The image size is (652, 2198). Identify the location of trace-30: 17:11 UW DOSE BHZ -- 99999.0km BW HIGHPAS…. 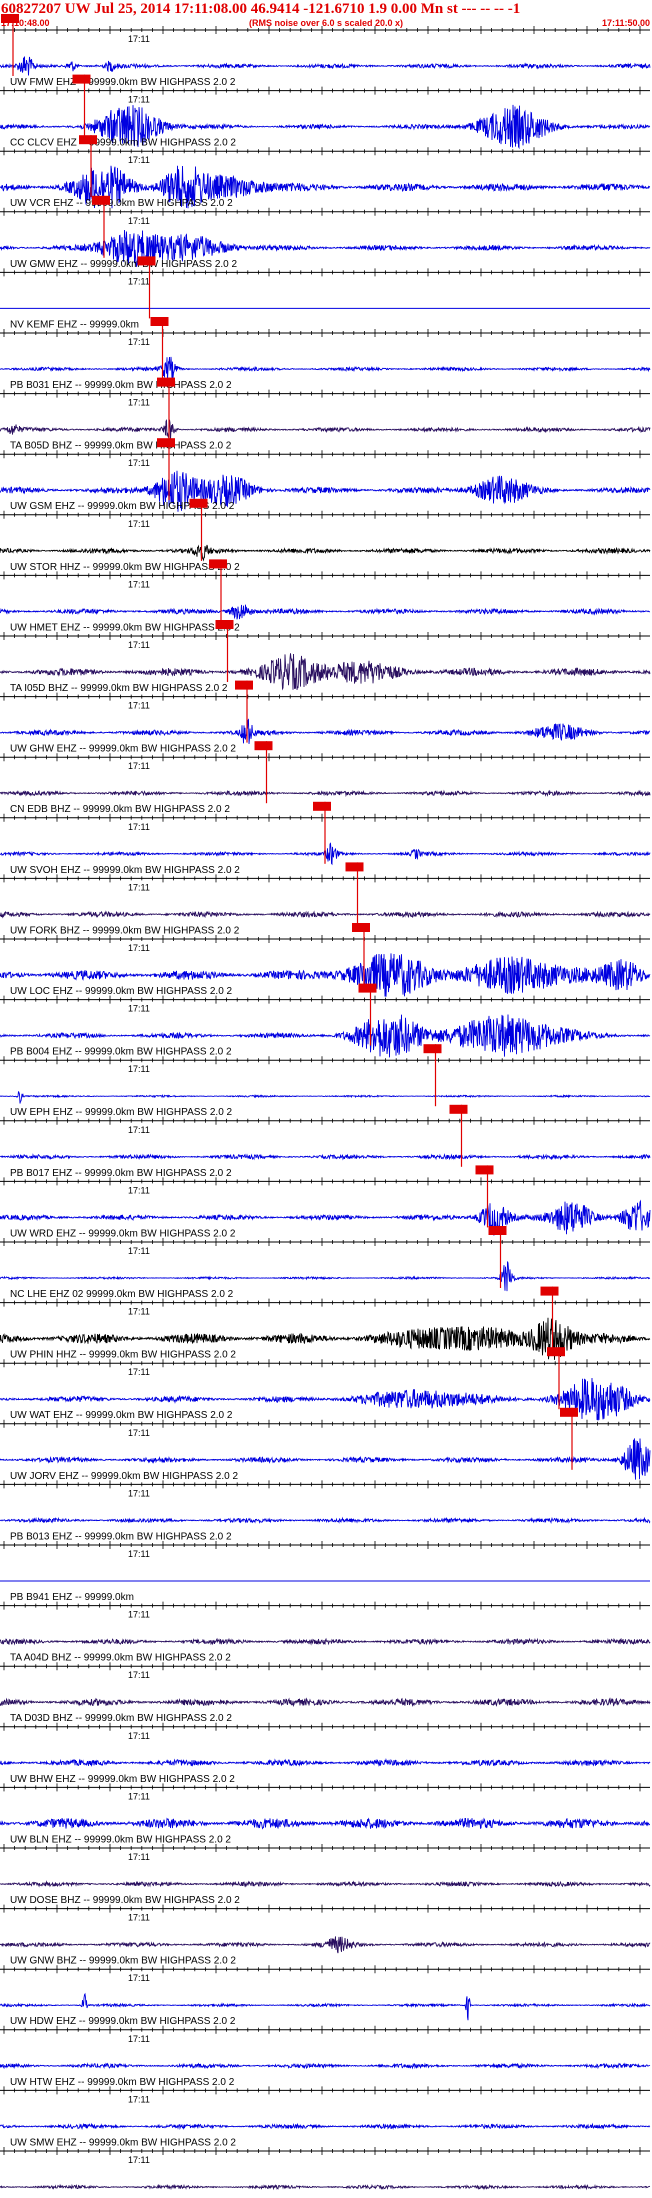
(325, 1875).